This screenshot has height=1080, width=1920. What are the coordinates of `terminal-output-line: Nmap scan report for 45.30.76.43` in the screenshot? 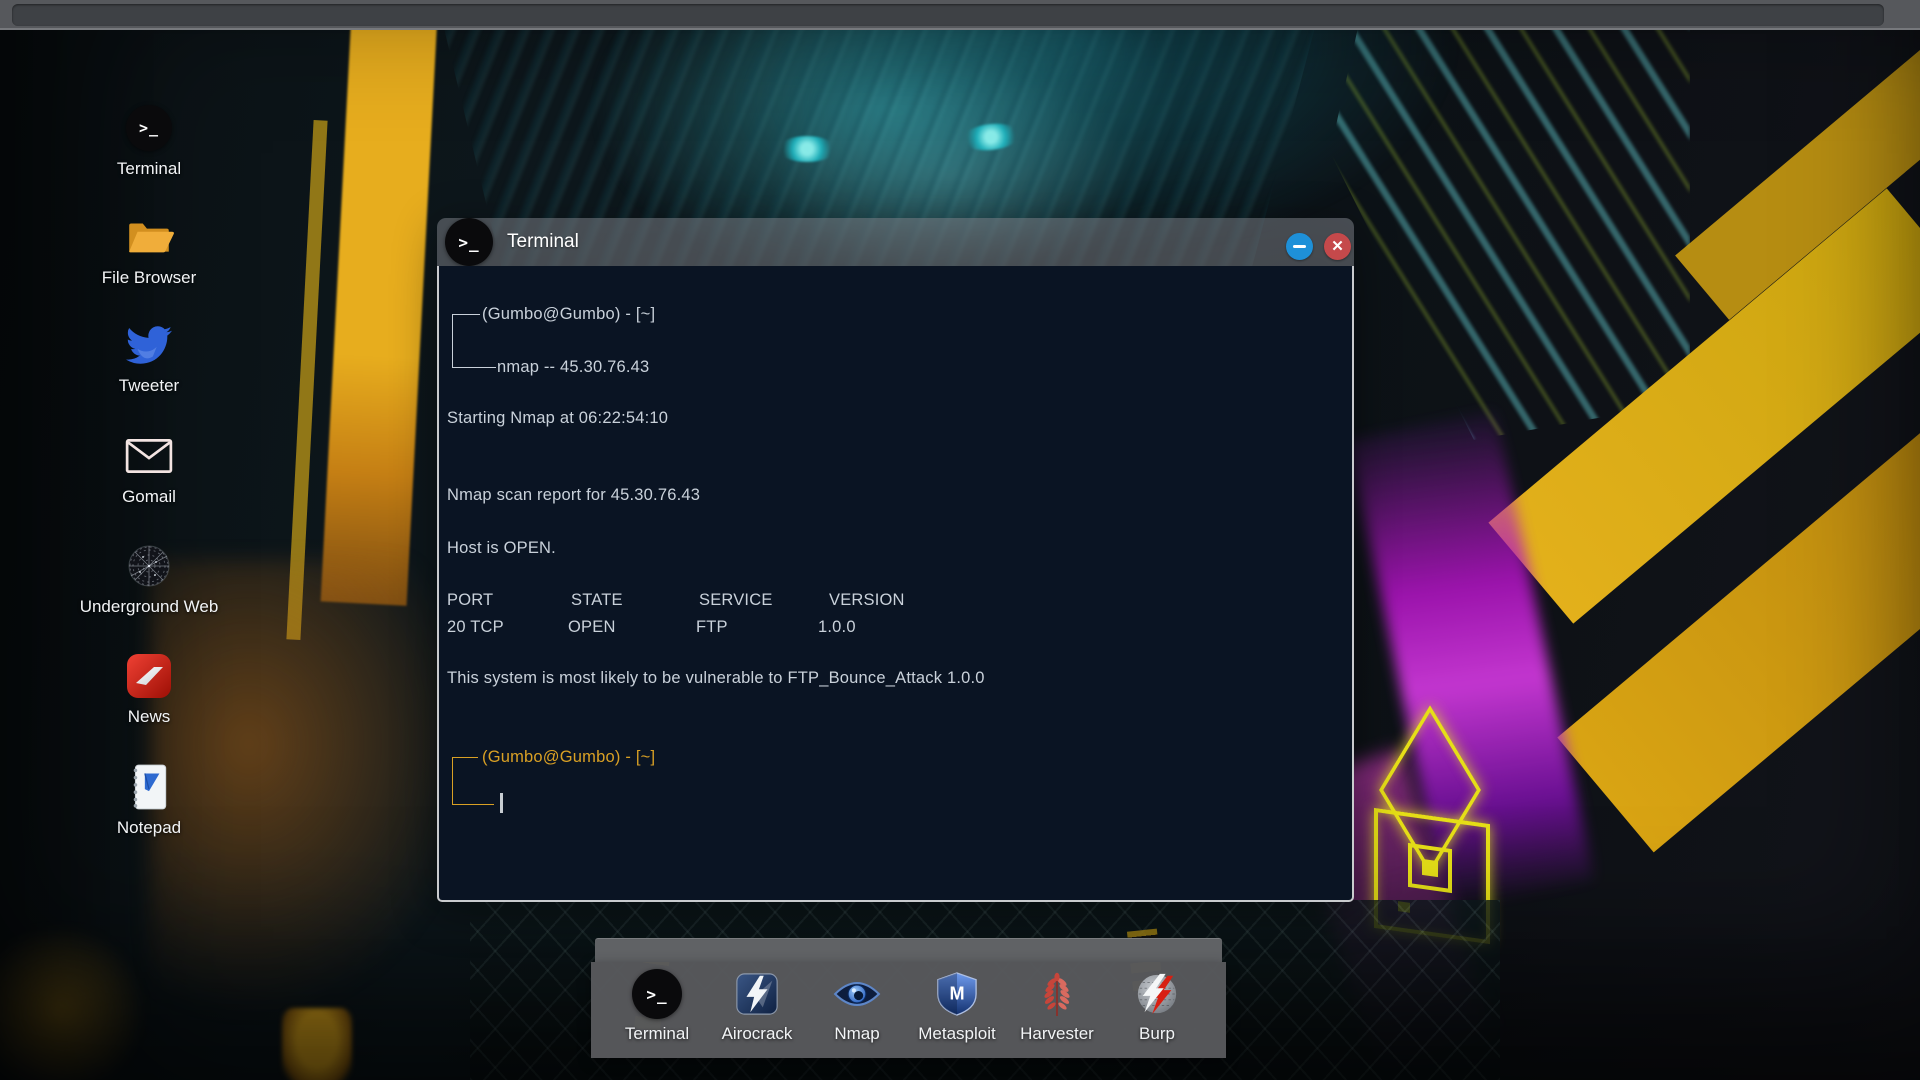 It's located at (574, 495).